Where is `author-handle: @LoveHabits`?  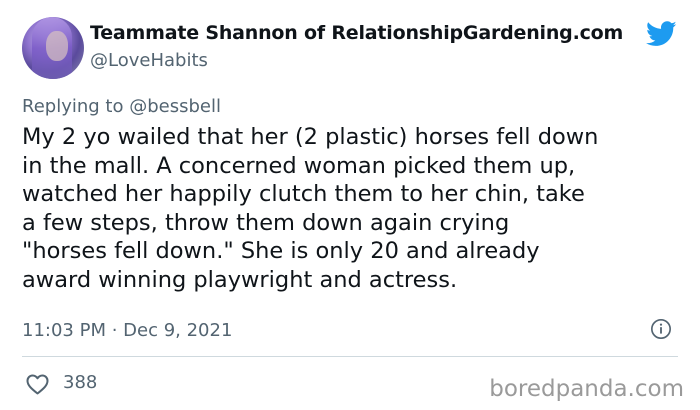
author-handle: @LoveHabits is located at coordinates (149, 60).